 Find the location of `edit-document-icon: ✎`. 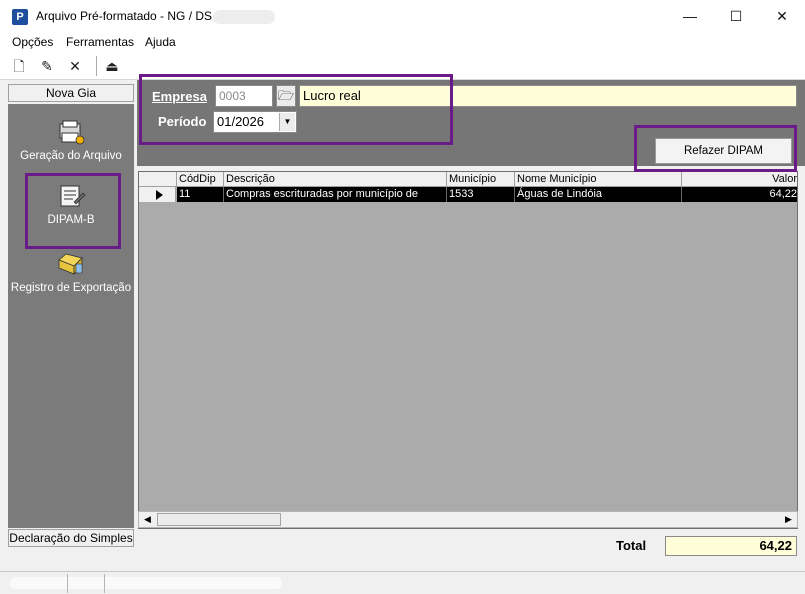

edit-document-icon: ✎ is located at coordinates (47, 66).